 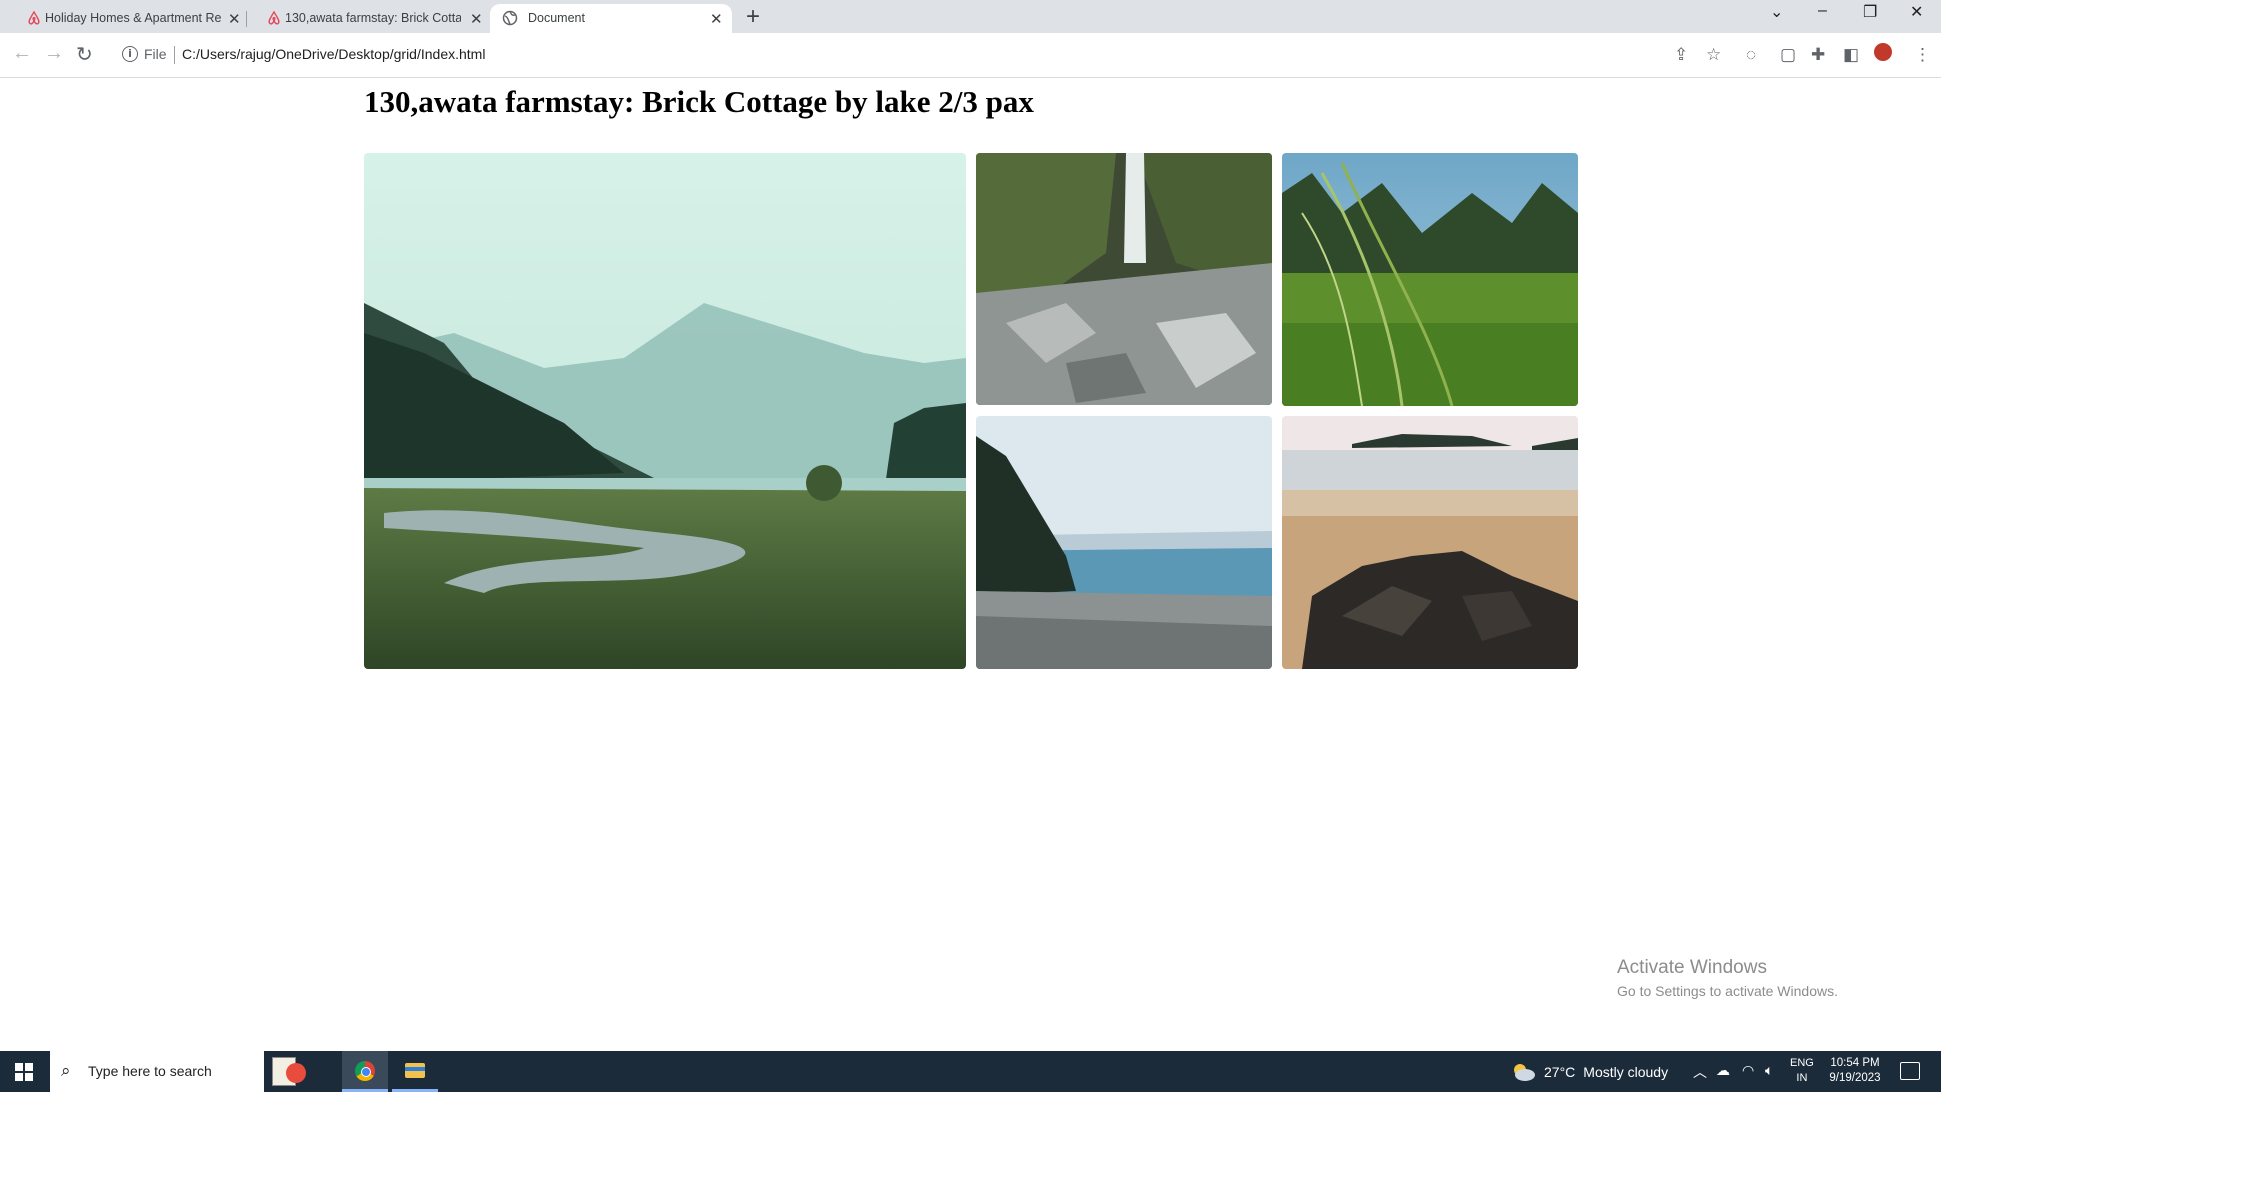 What do you see at coordinates (1626, 1072) in the screenshot?
I see `weather-description: Mostly cloudy` at bounding box center [1626, 1072].